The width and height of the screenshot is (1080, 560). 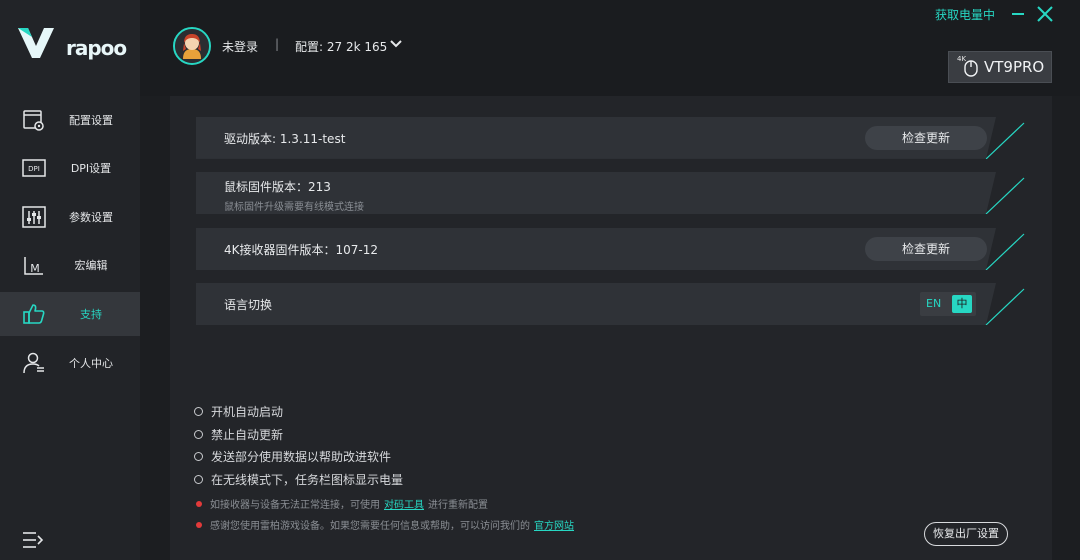 What do you see at coordinates (307, 480) in the screenshot?
I see `option-label: 在无线模式下，任务栏图标显示电量` at bounding box center [307, 480].